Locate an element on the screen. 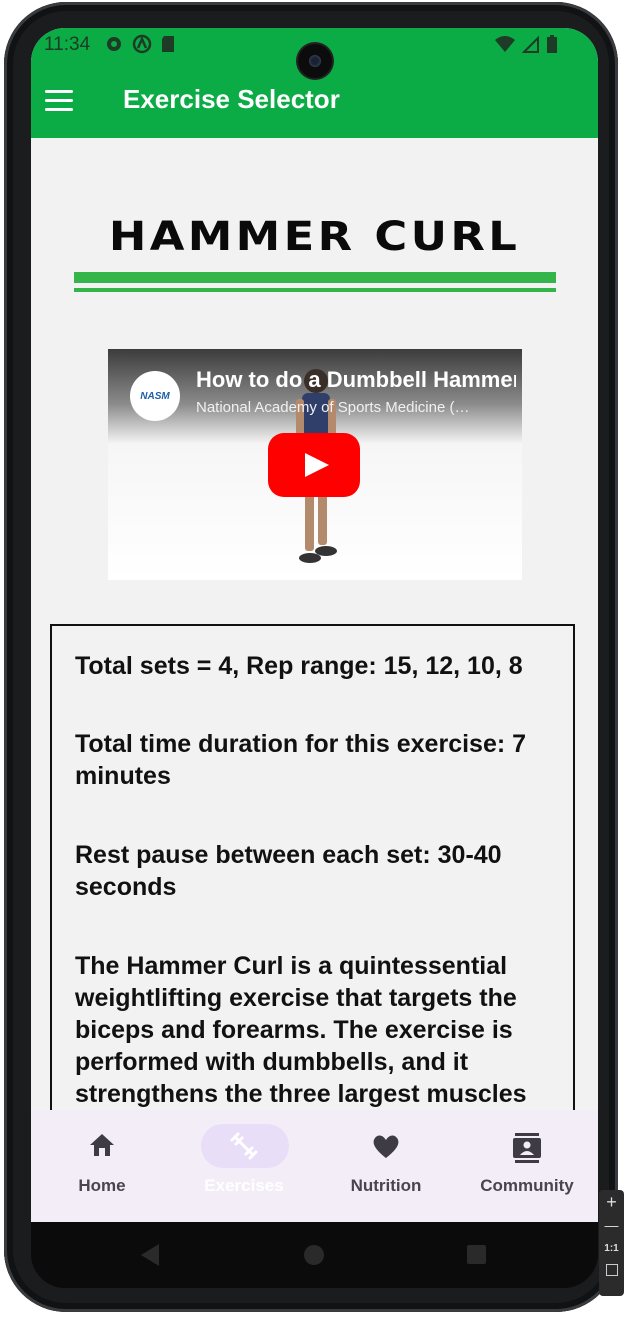 The width and height of the screenshot is (624, 1317). status-icons-left is located at coordinates (140, 44).